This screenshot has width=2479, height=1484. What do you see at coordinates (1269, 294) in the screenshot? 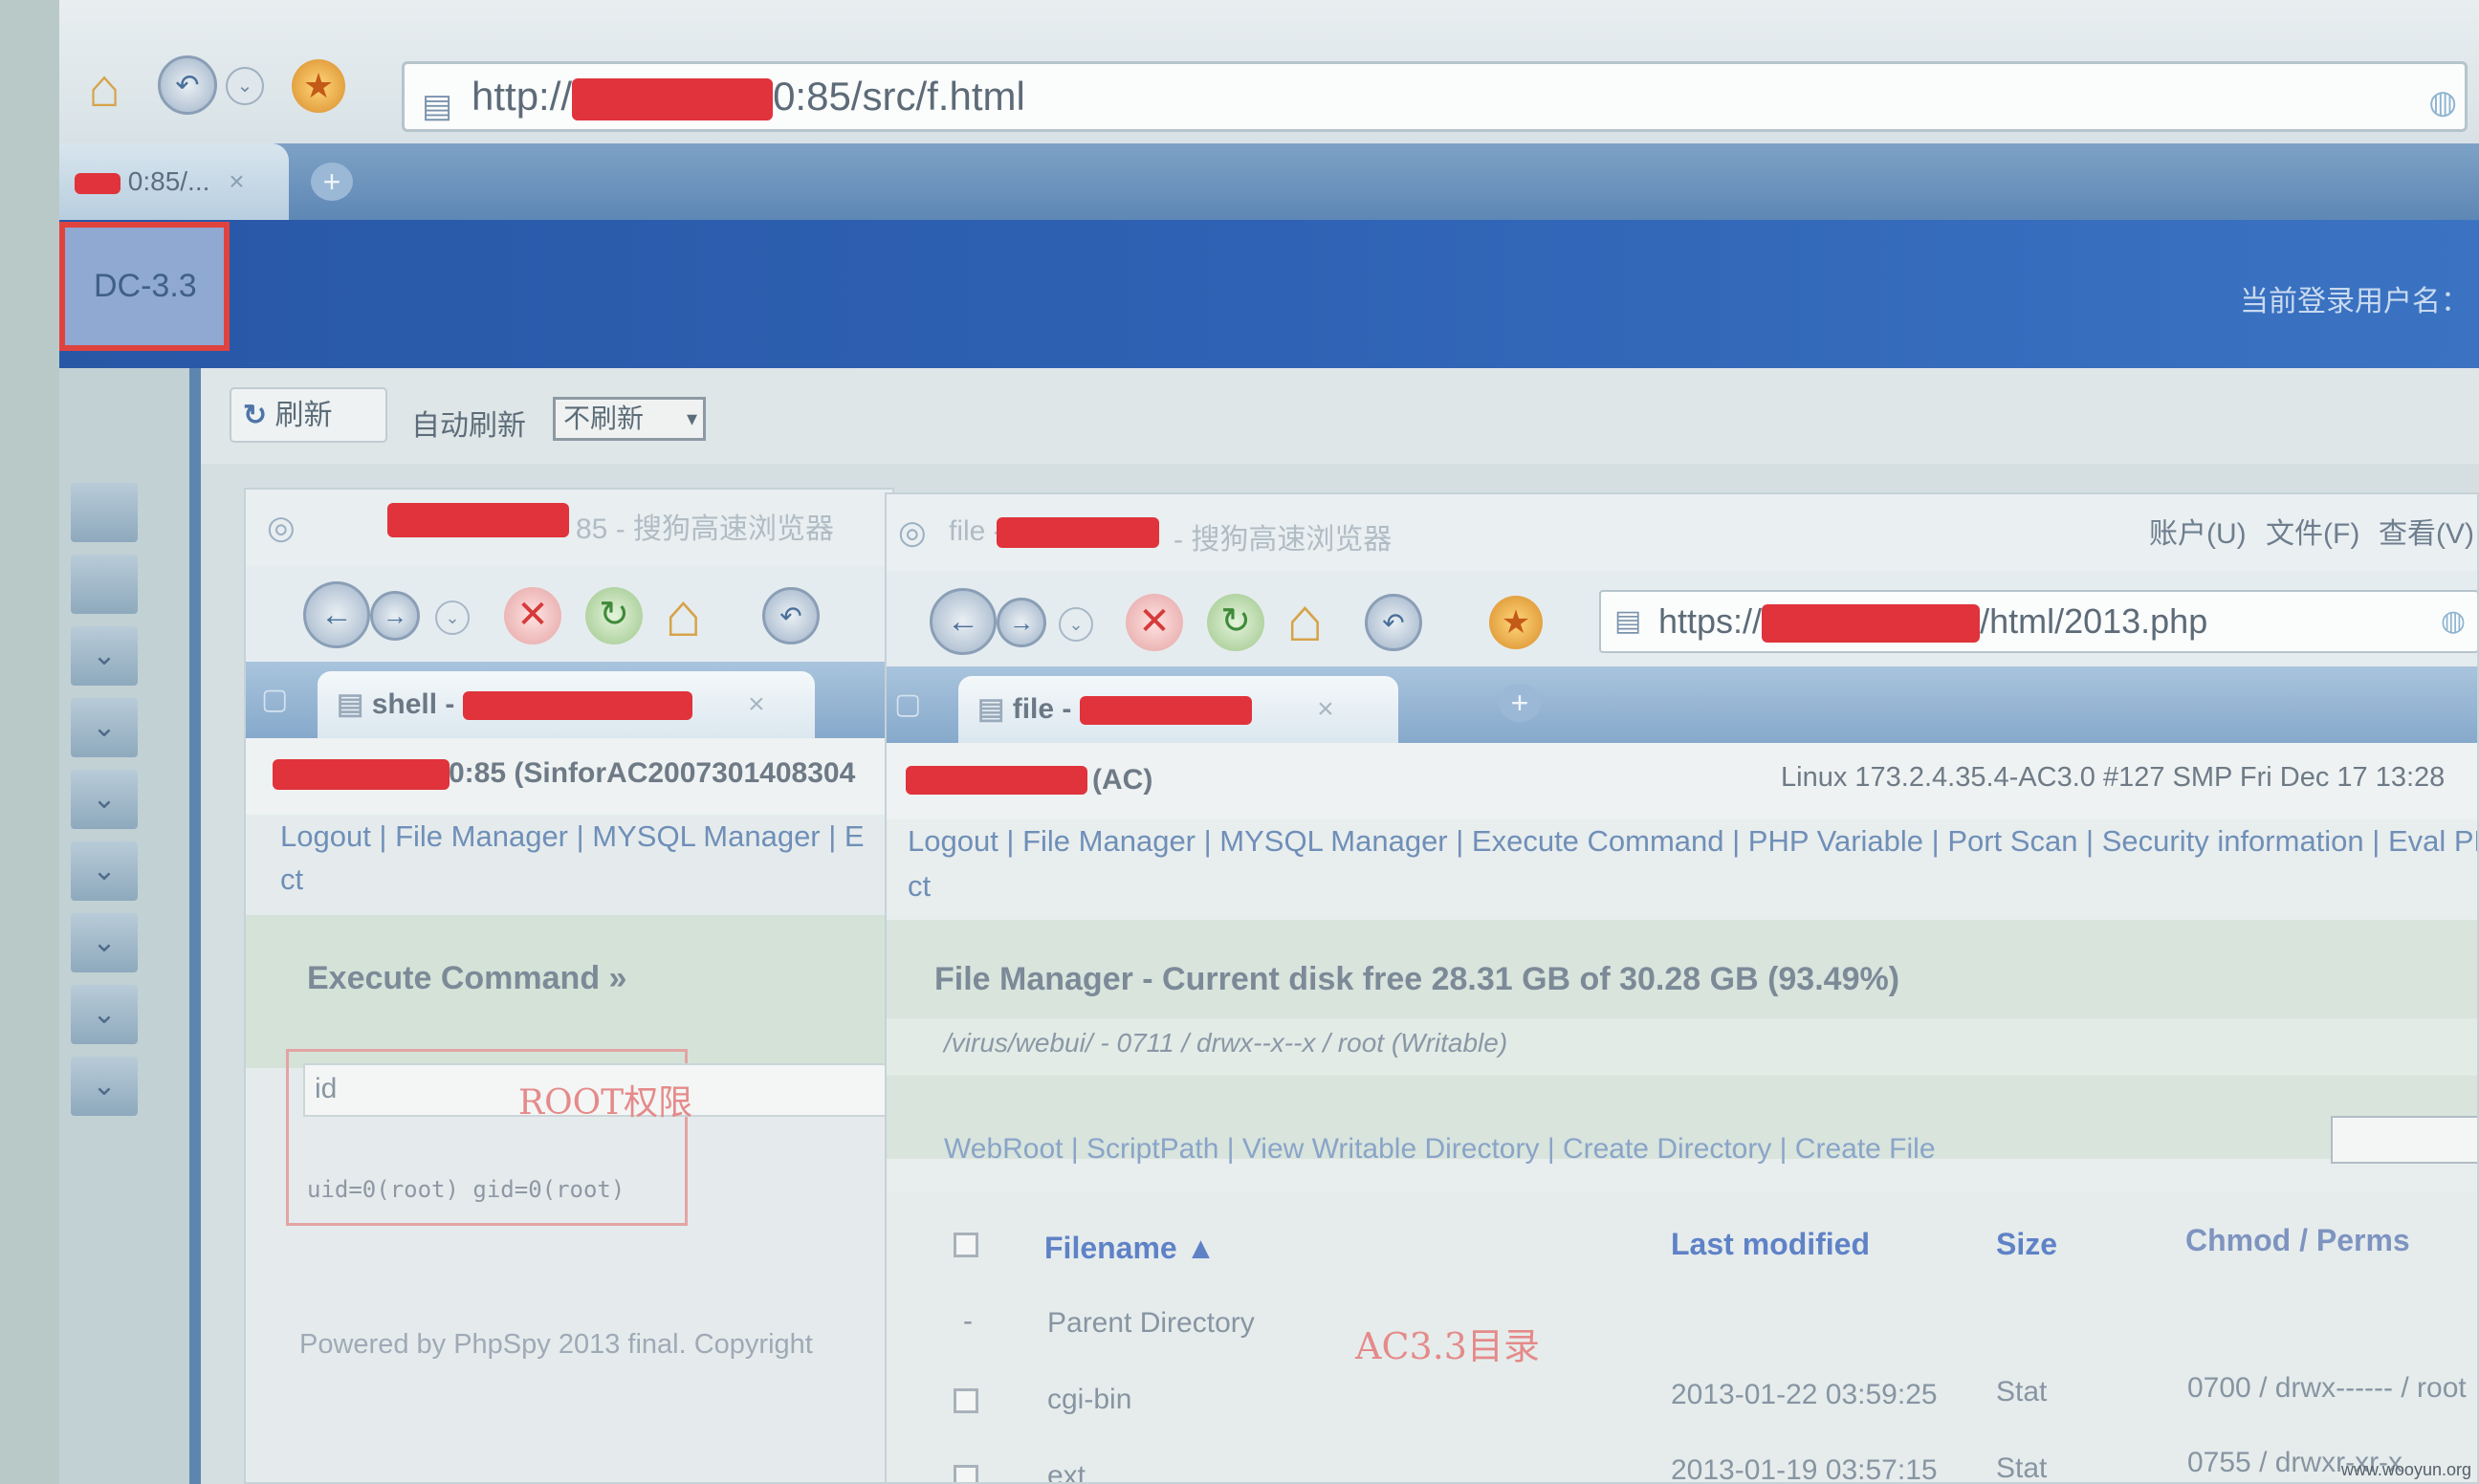
I see `app-banner` at bounding box center [1269, 294].